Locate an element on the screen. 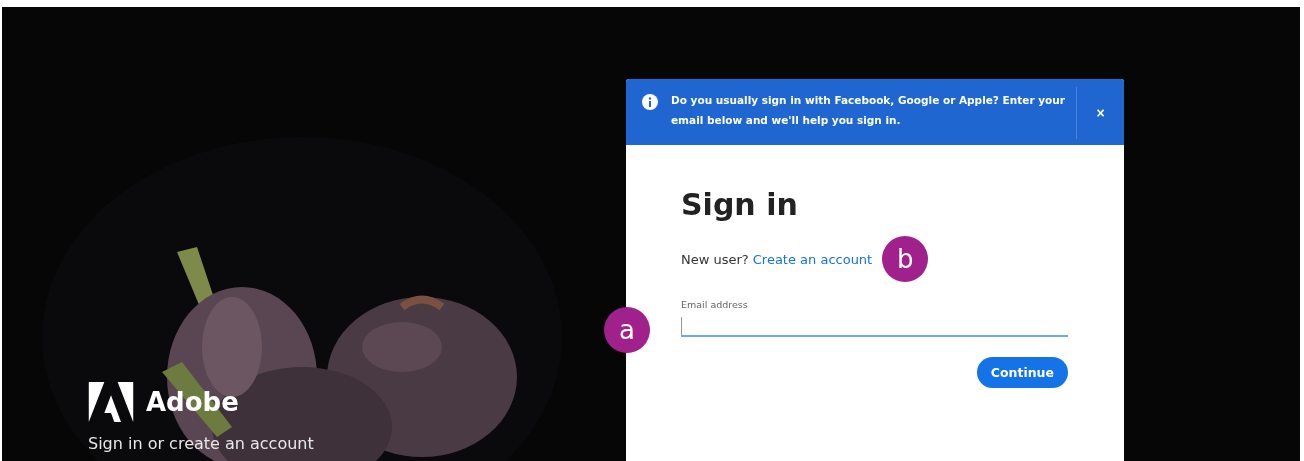 The image size is (1304, 461). new-user-prompt: New user? is located at coordinates (715, 259).